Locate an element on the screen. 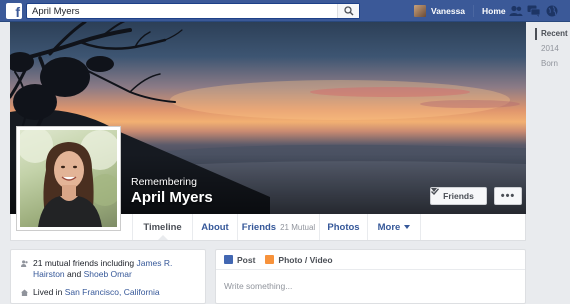  more-options-button: ••• is located at coordinates (508, 196).